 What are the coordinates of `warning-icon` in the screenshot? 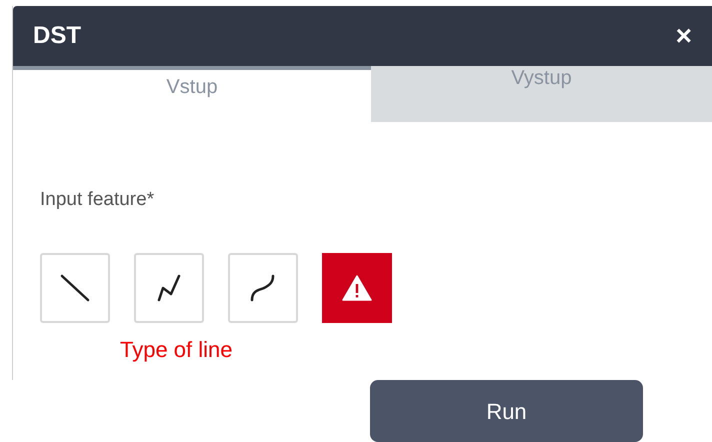 It's located at (357, 287).